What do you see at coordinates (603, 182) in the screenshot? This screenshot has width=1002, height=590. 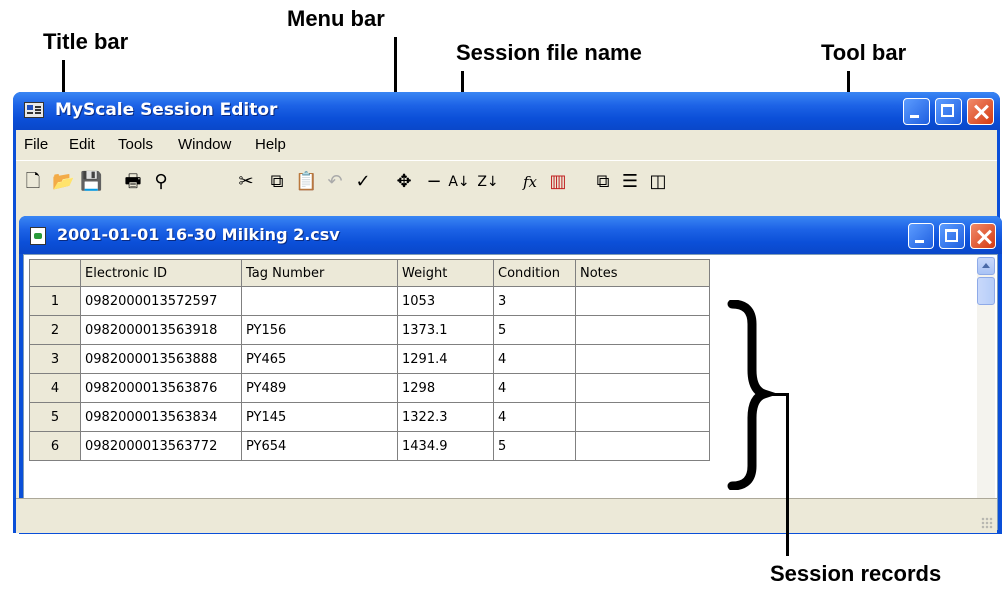 I see `cascade-icon: ⧉` at bounding box center [603, 182].